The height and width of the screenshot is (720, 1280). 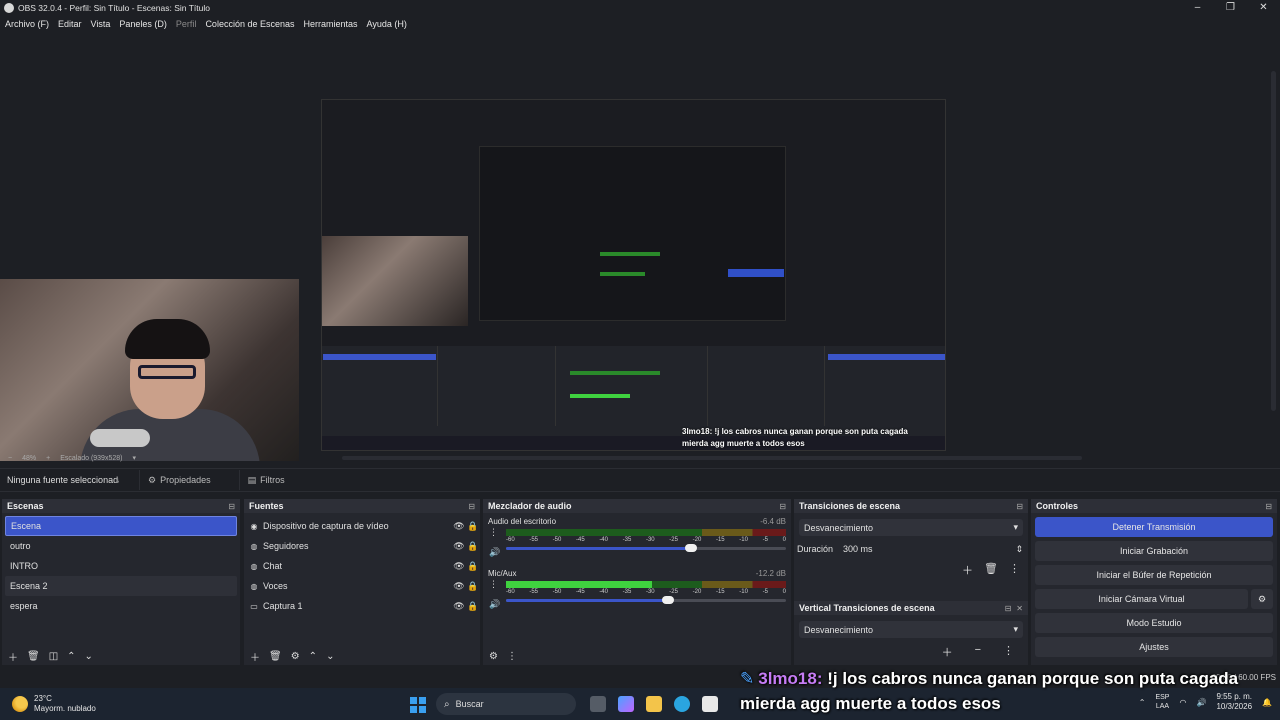 I want to click on remove-source-button: 🗑, so click(x=275, y=656).